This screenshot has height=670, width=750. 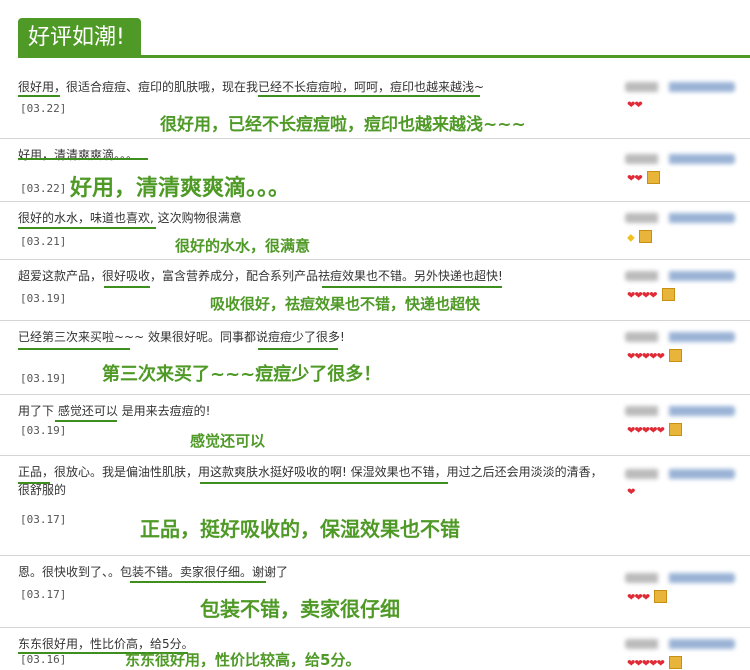 I want to click on rating-icon: ◆, so click(x=639, y=237).